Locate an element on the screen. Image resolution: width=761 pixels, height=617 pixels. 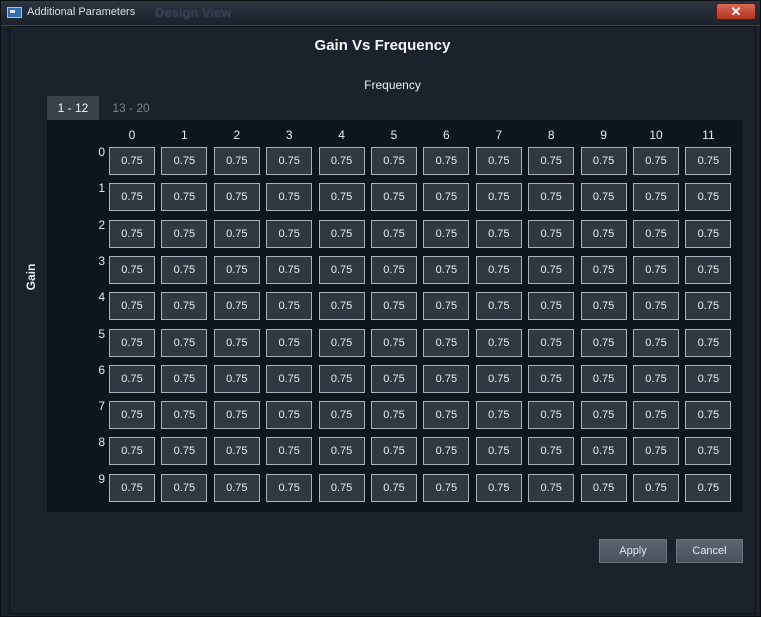
tab-1-12: 1 - 12 is located at coordinates (73, 108).